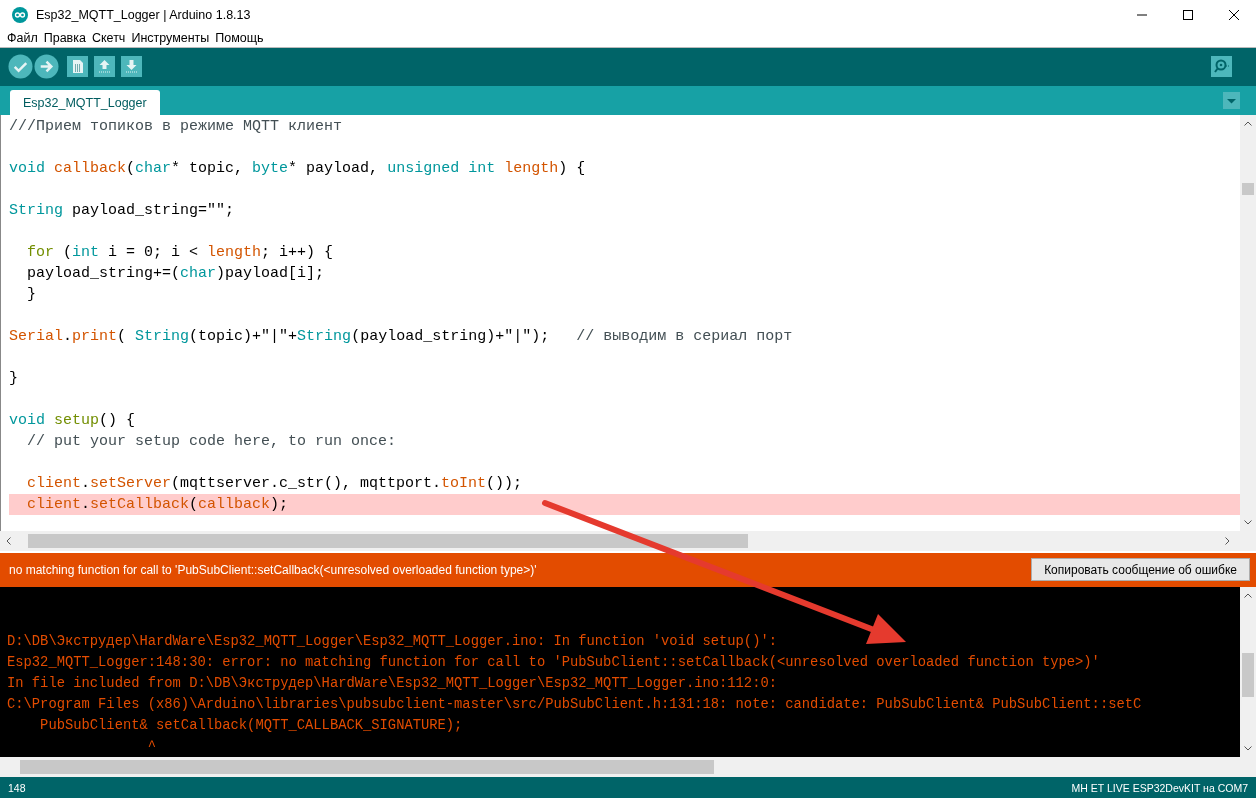 The height and width of the screenshot is (798, 1256). I want to click on tab: Esp32_MQTT_Logger, so click(85, 102).